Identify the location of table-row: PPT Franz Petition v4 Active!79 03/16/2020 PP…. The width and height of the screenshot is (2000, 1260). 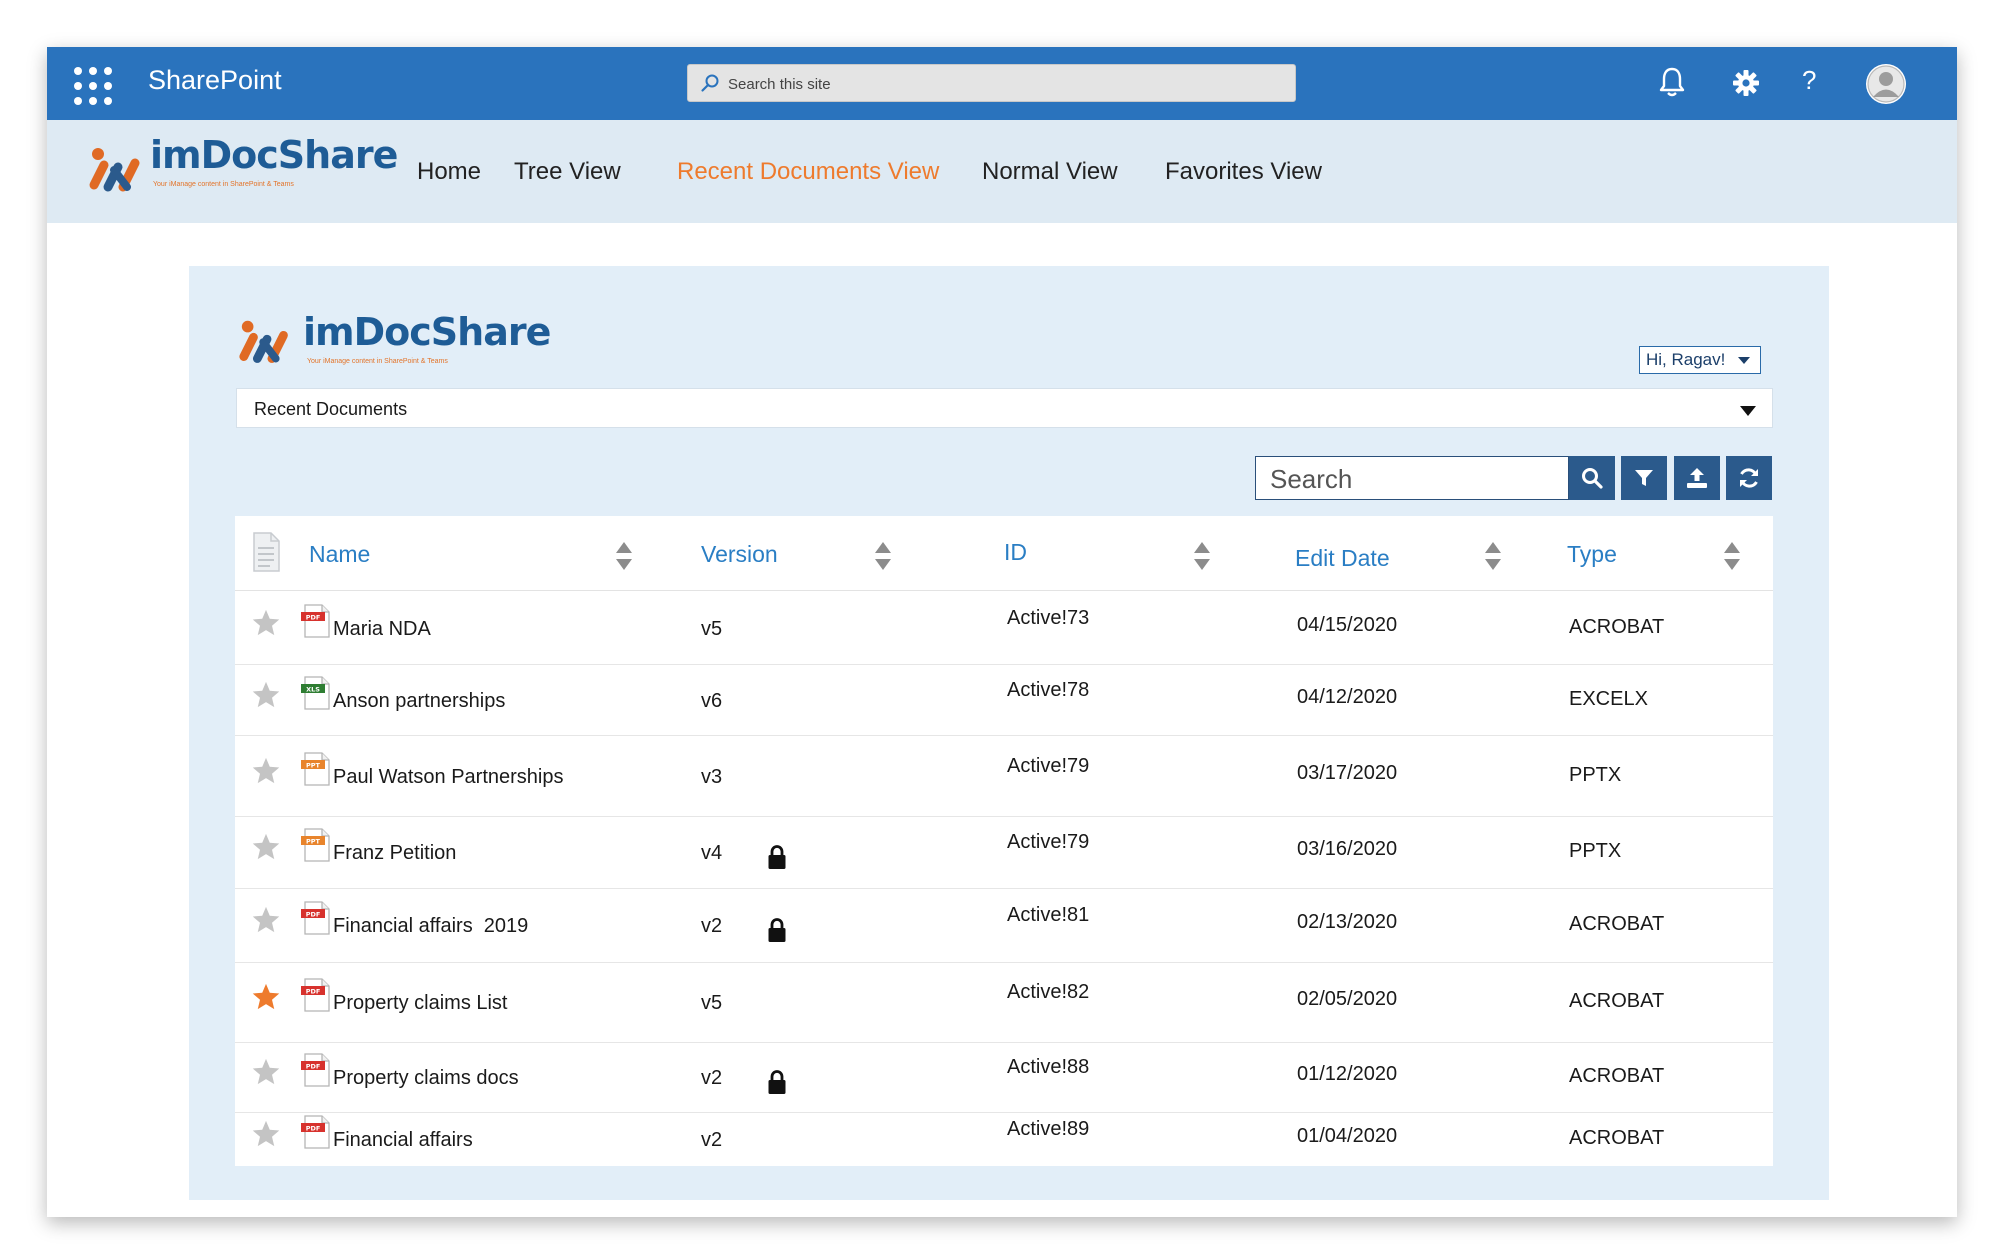
(1004, 852).